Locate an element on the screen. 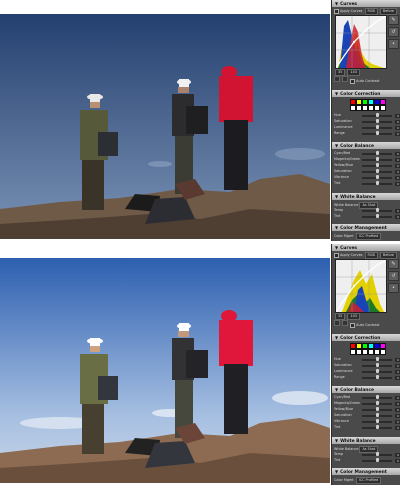 The image size is (400, 485). range-slider is located at coordinates (377, 133).